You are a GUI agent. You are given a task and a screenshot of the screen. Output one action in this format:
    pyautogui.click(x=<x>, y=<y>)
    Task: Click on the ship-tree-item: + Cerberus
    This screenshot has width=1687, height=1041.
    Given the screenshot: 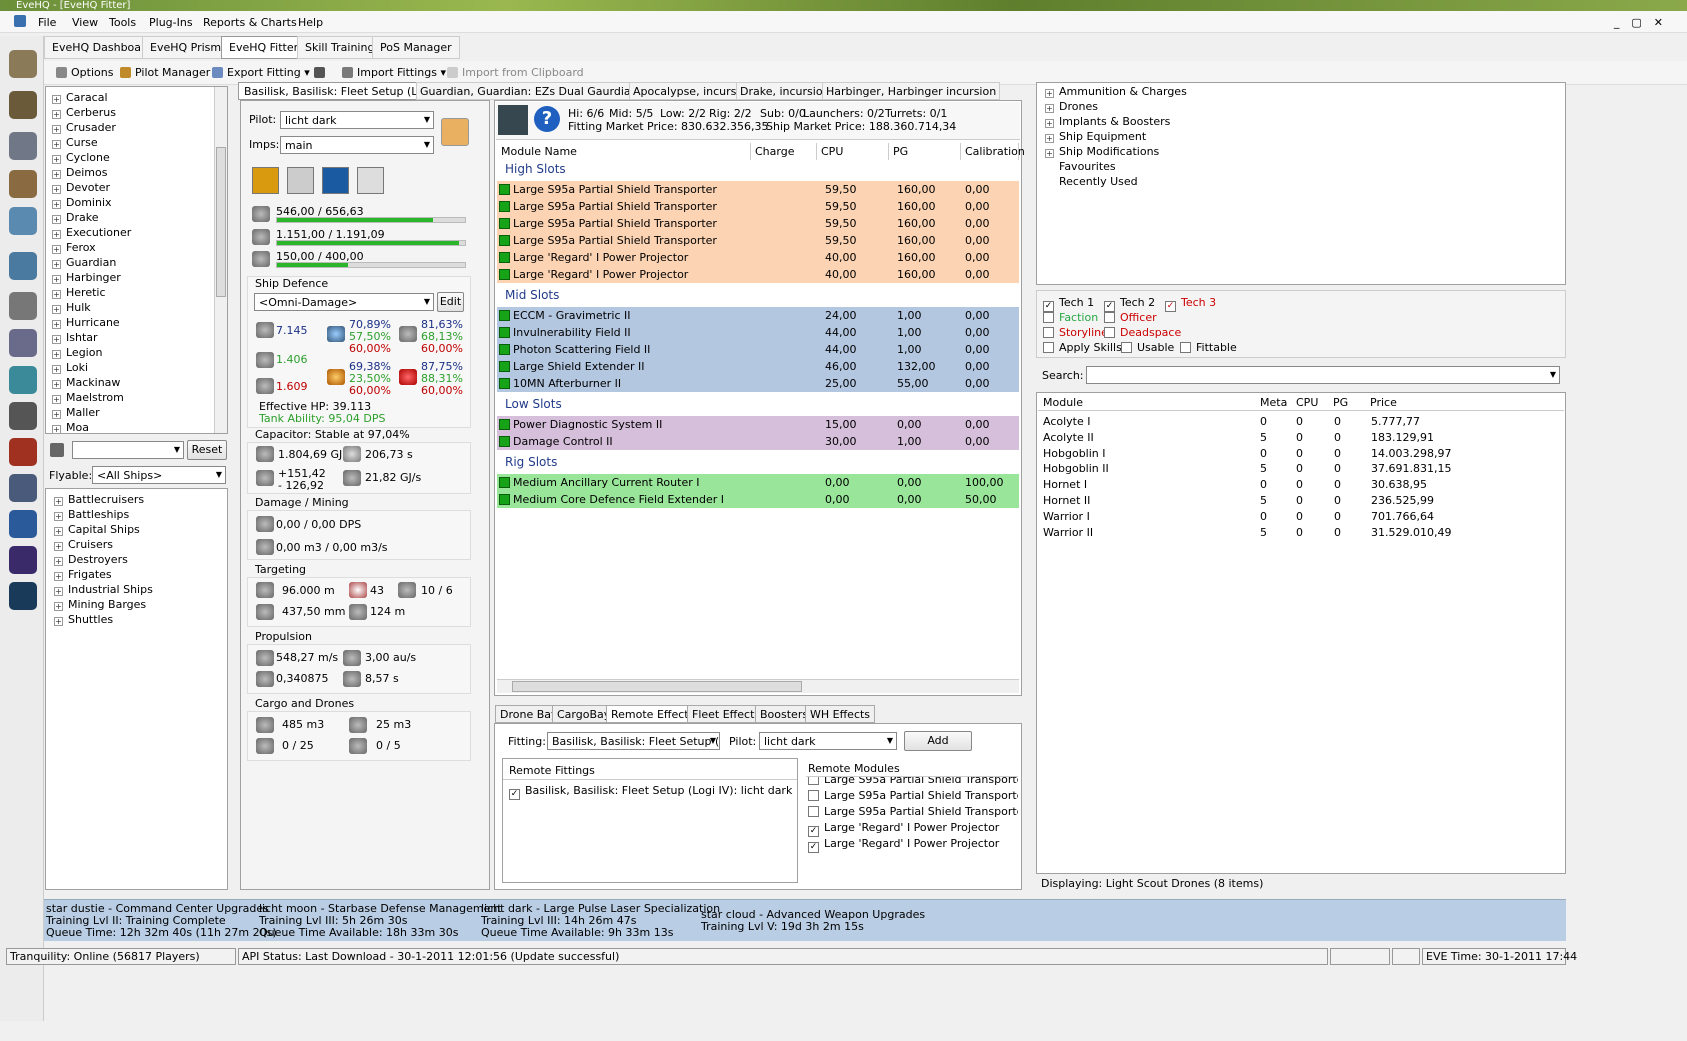 What is the action you would take?
    pyautogui.click(x=139, y=112)
    